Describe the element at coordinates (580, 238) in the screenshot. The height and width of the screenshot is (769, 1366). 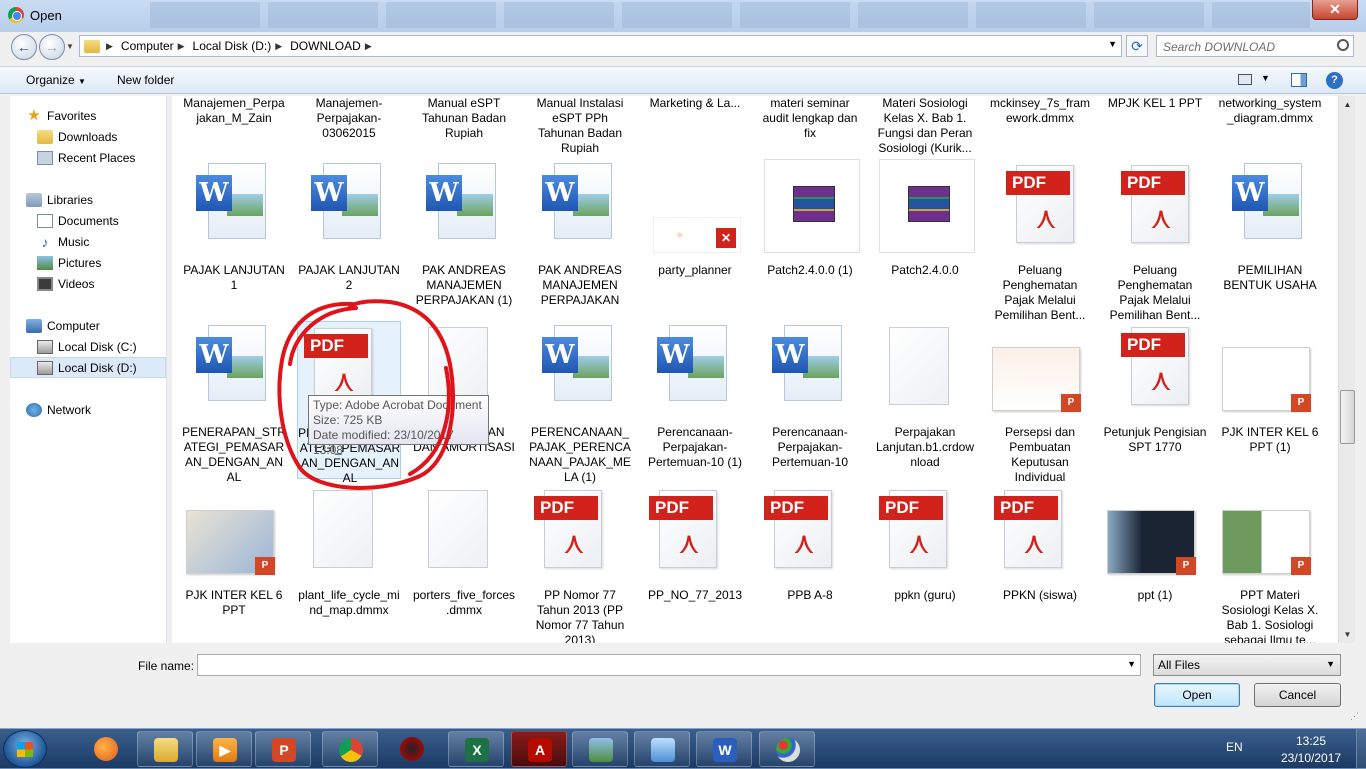
I see `file-item: W PAK ANDREAS MANAJEMEN PERPAJAKAN` at that location.